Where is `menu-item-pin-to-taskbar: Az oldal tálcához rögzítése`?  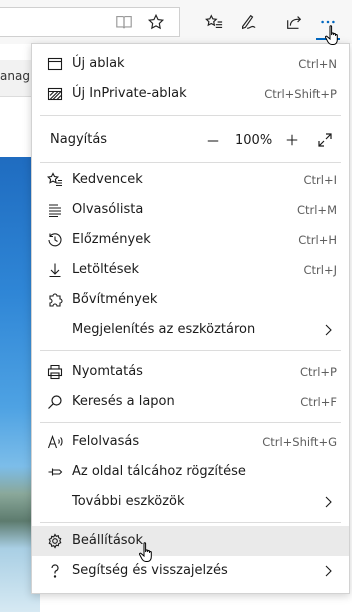
menu-item-pin-to-taskbar: Az oldal tálcához rögzítése is located at coordinates (190, 472).